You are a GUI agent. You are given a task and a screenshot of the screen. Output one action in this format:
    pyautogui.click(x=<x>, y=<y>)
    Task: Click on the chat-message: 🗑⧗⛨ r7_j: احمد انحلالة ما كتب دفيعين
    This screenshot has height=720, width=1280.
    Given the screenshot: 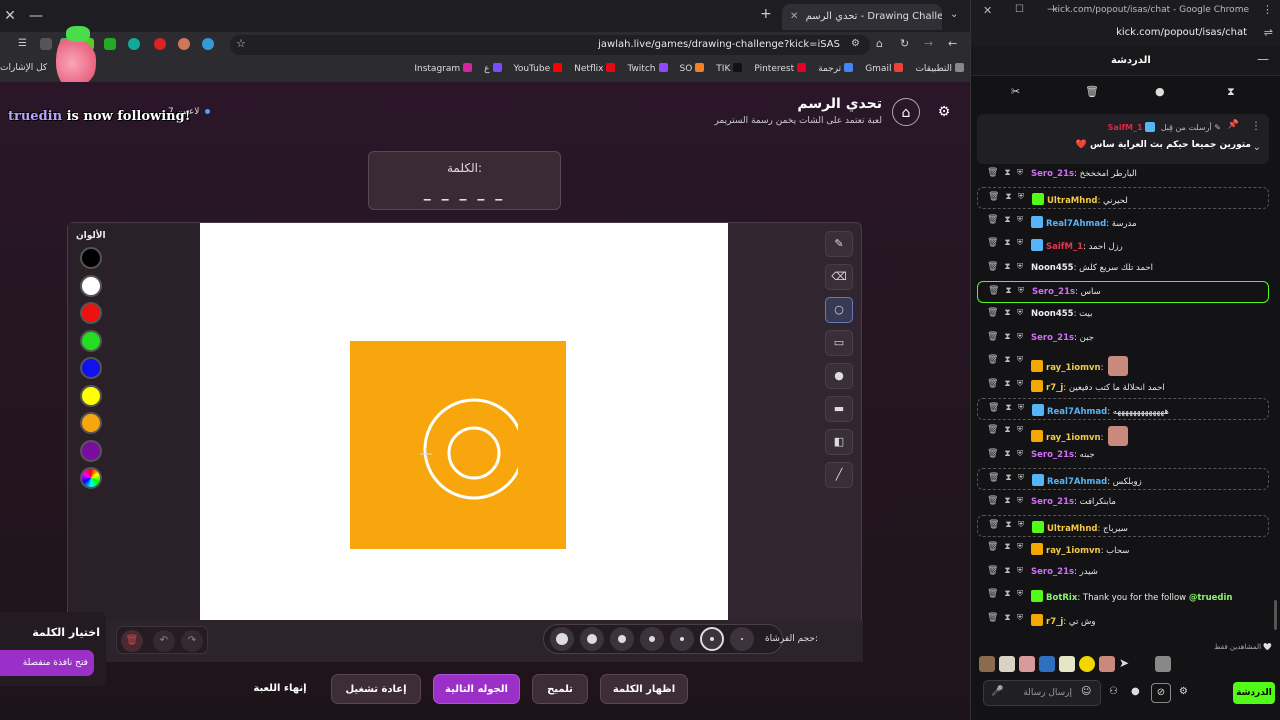 What is the action you would take?
    pyautogui.click(x=1123, y=386)
    